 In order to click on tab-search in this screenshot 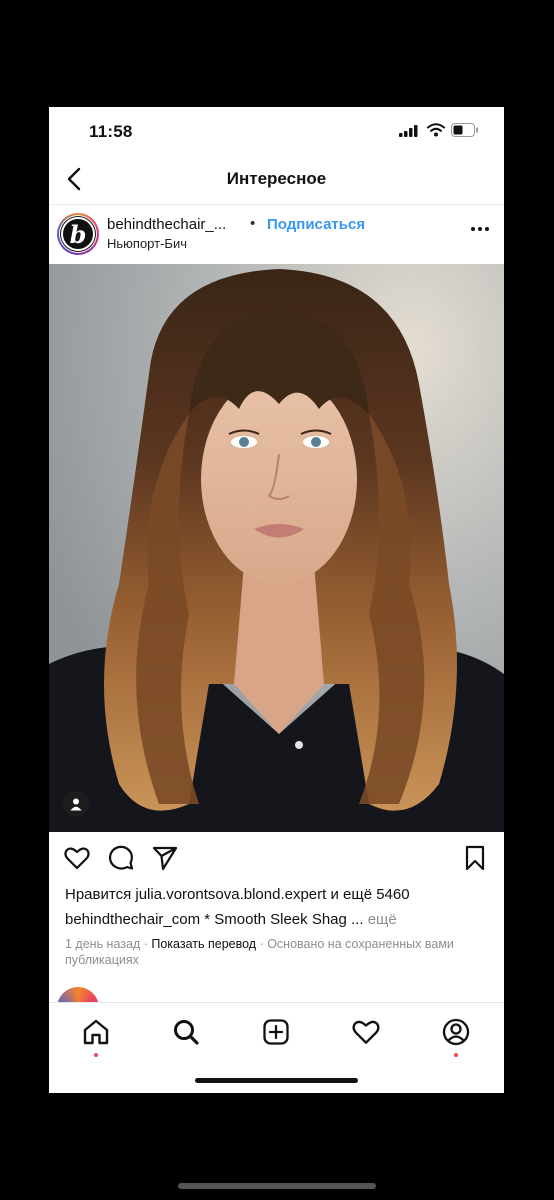, I will do `click(186, 1032)`.